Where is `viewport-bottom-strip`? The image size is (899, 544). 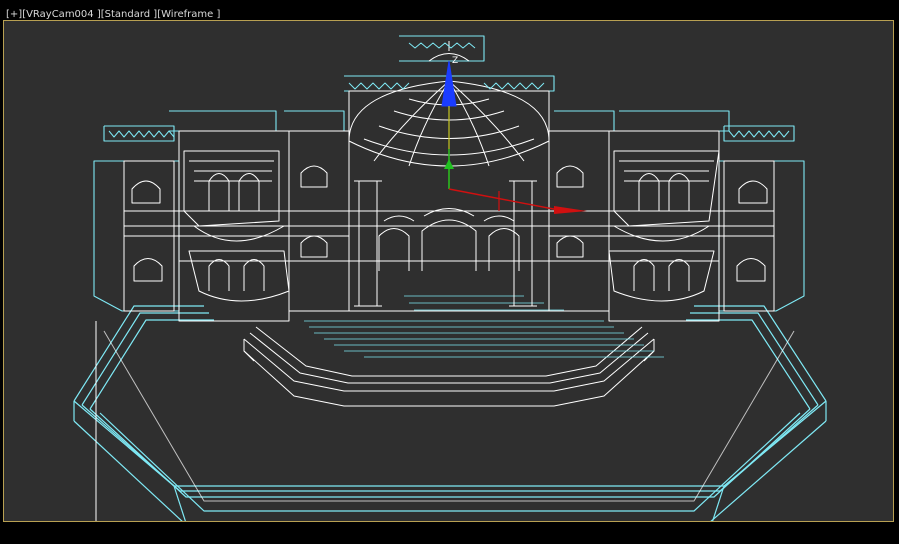 viewport-bottom-strip is located at coordinates (449, 533).